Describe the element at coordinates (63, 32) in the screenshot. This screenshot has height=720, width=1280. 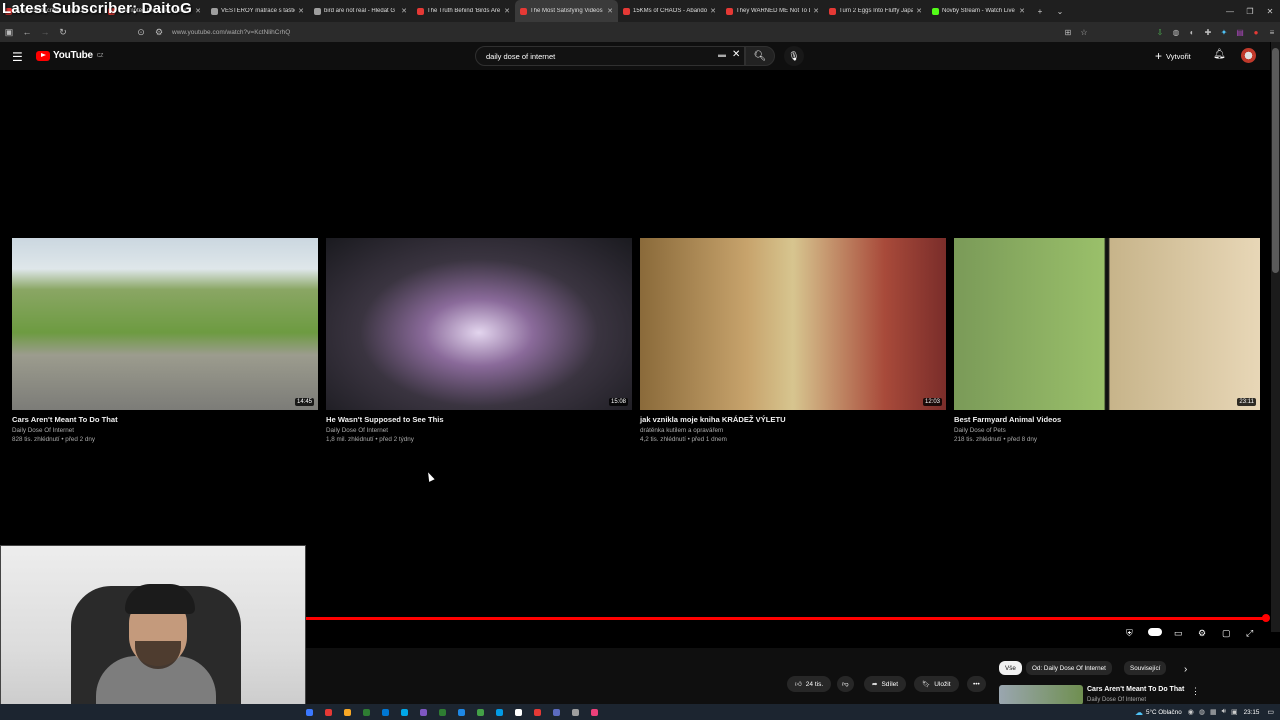
I see `reload-icon: ↻` at that location.